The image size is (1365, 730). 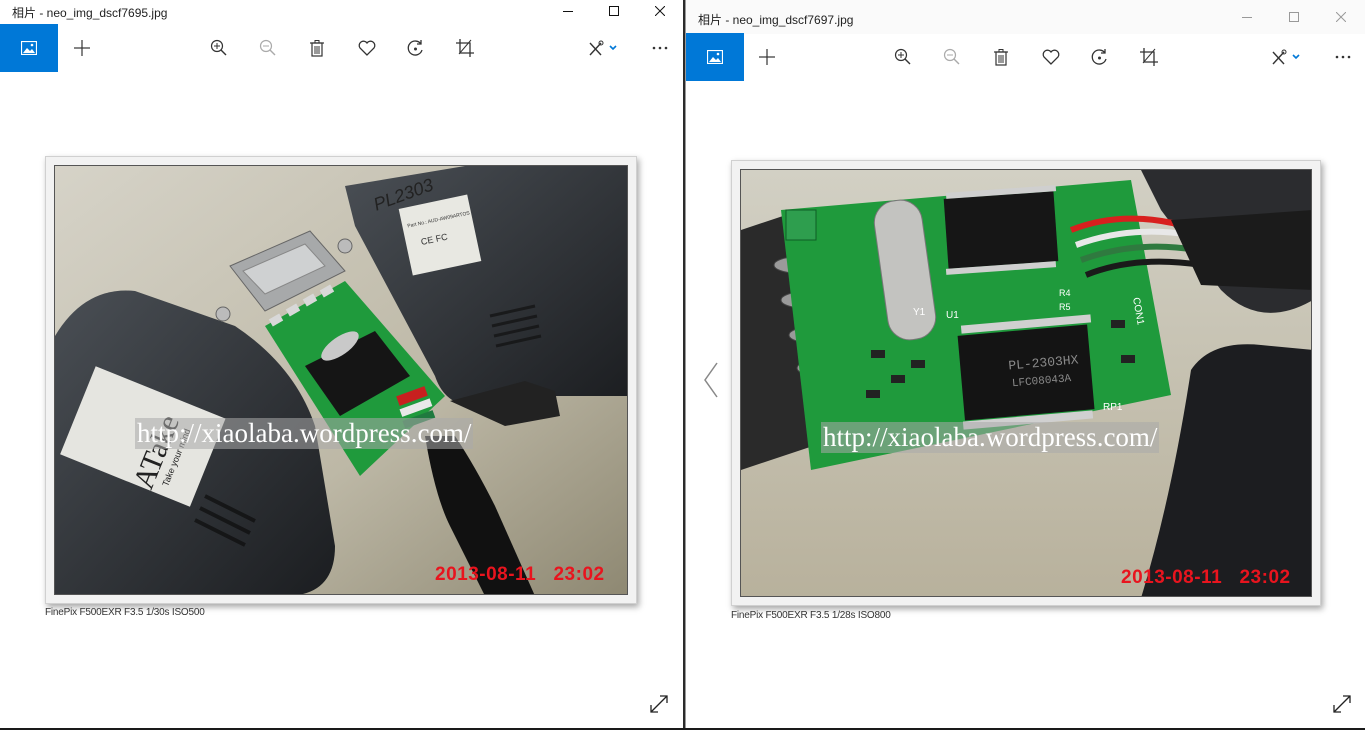 I want to click on silk-u1: U1, so click(x=952, y=315).